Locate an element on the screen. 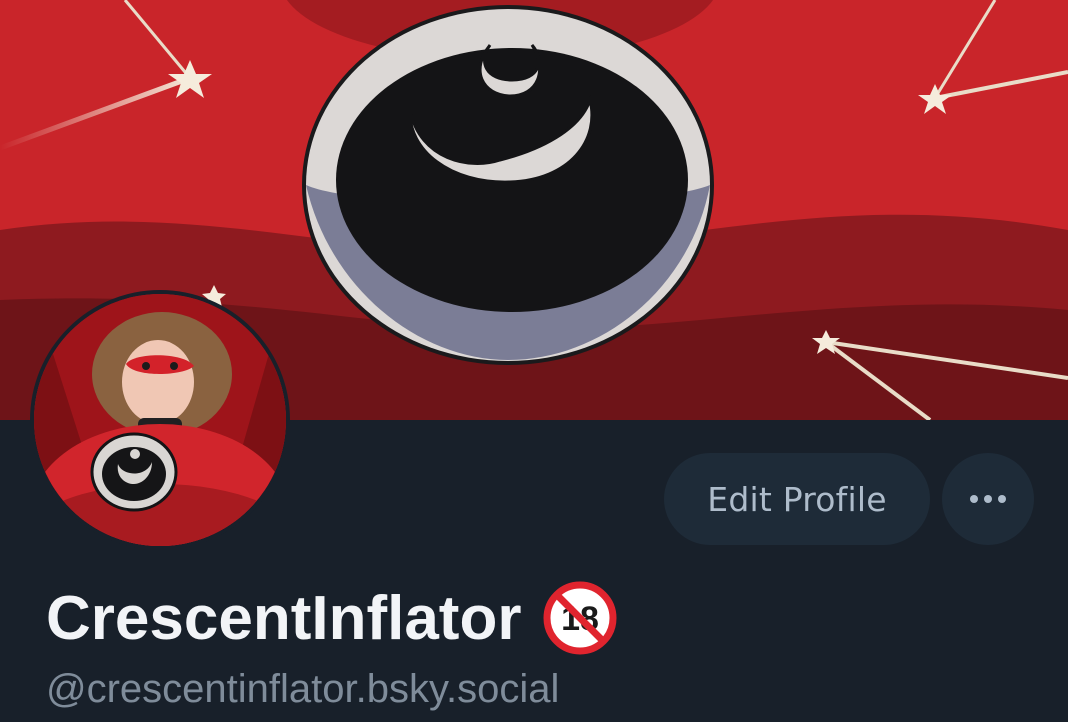  avatar-illustration is located at coordinates (160, 420).